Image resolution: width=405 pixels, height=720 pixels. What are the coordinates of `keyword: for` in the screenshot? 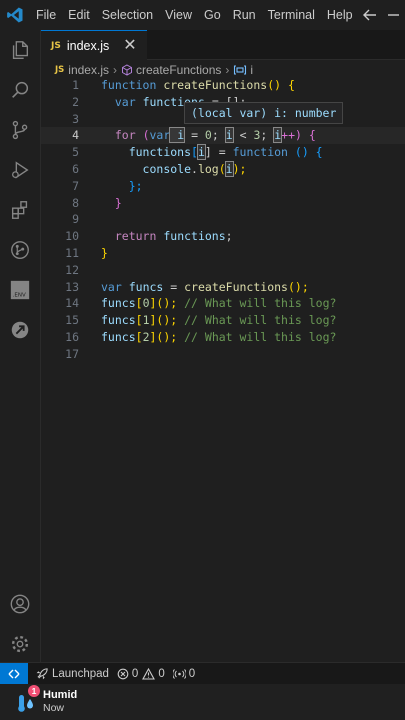 It's located at (125, 135).